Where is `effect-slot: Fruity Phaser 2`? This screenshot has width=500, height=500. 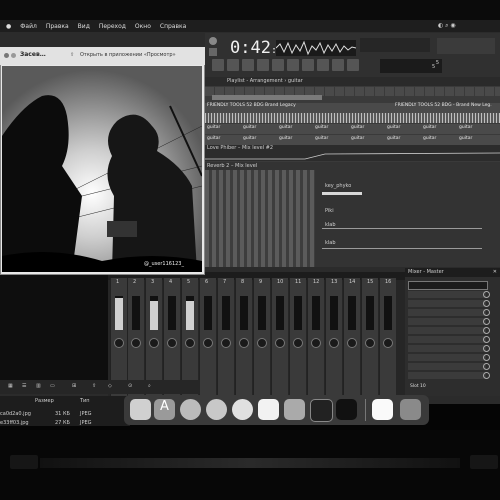 effect-slot: Fruity Phaser 2 is located at coordinates (447, 353).